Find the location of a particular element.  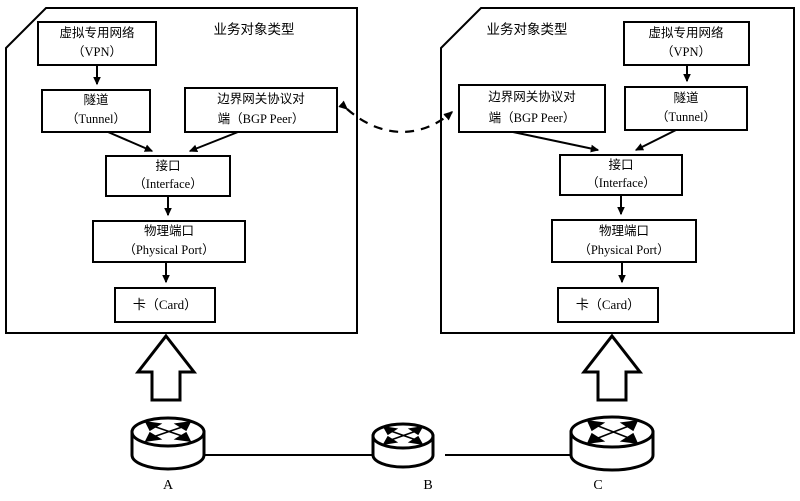

node-left-card-label: 卡（Card） is located at coordinates (165, 304).